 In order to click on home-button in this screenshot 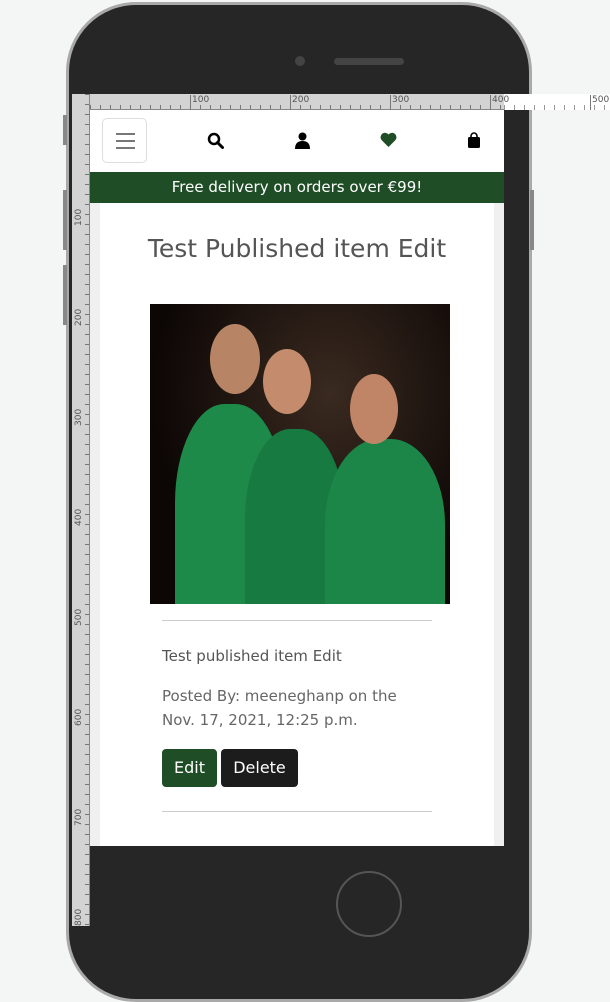, I will do `click(369, 904)`.